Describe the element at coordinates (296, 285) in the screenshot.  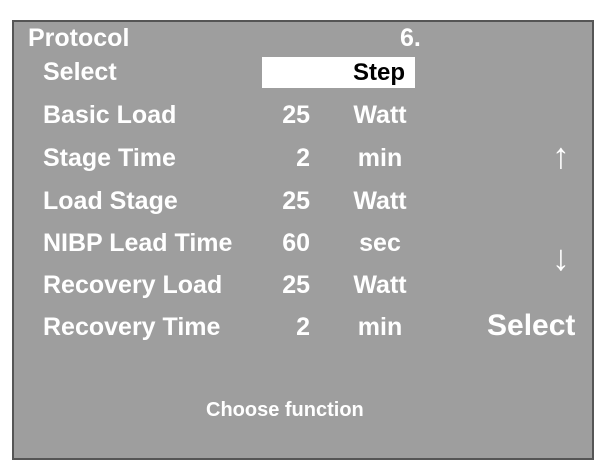
I see `recovery-load-value: 25` at that location.